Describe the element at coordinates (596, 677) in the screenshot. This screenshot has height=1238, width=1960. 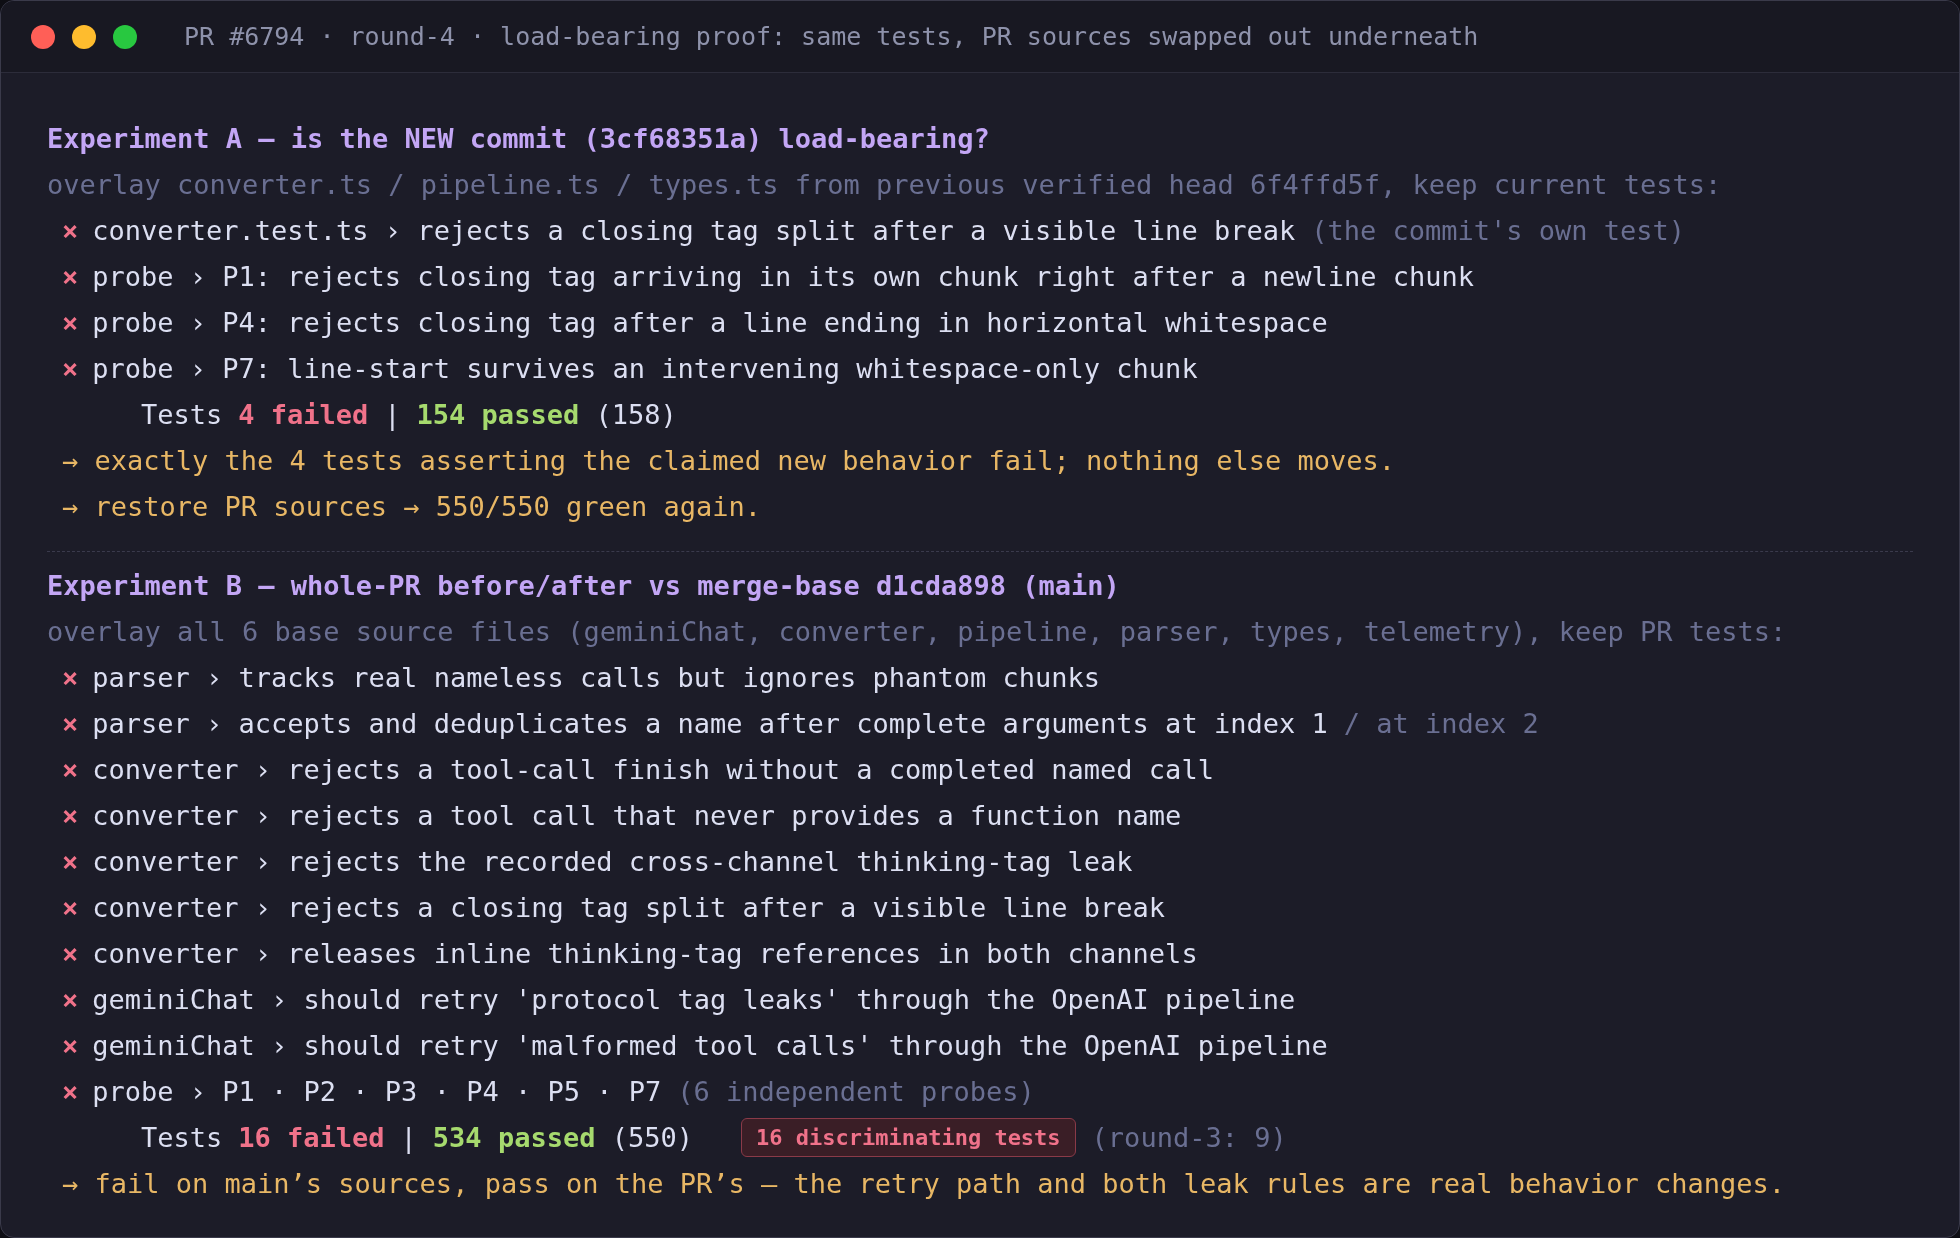
I see `test-name: parser › tracks real nameless calls but ignores phantom chunks` at that location.